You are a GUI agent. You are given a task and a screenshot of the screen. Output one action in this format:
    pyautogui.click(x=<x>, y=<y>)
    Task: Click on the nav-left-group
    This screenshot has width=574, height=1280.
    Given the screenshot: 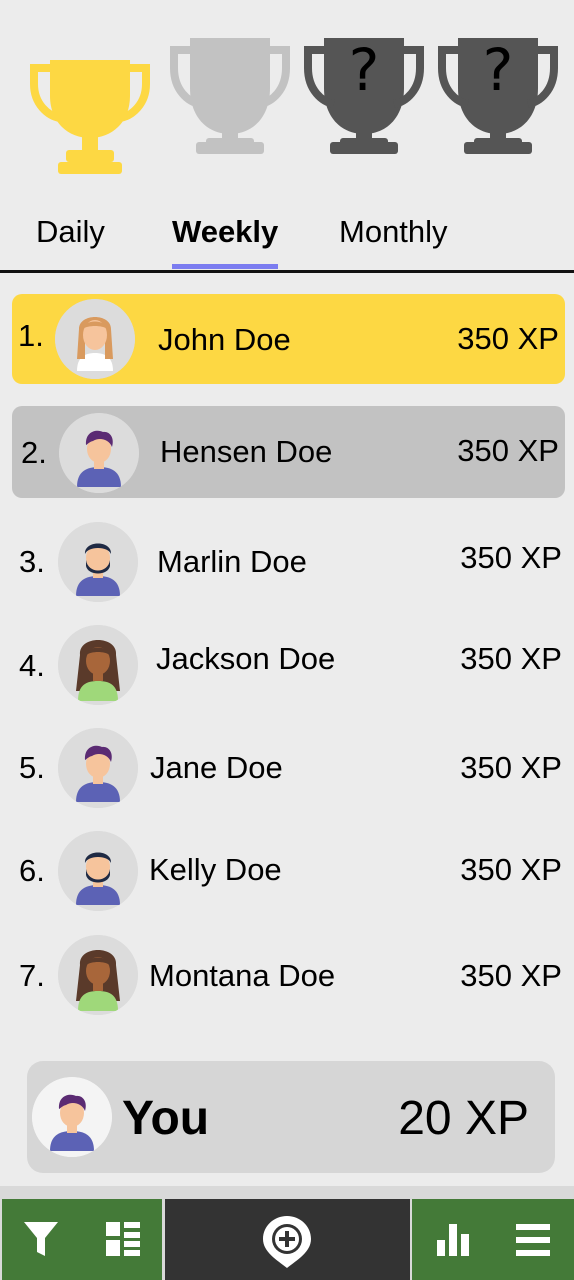 What is the action you would take?
    pyautogui.click(x=82, y=1239)
    